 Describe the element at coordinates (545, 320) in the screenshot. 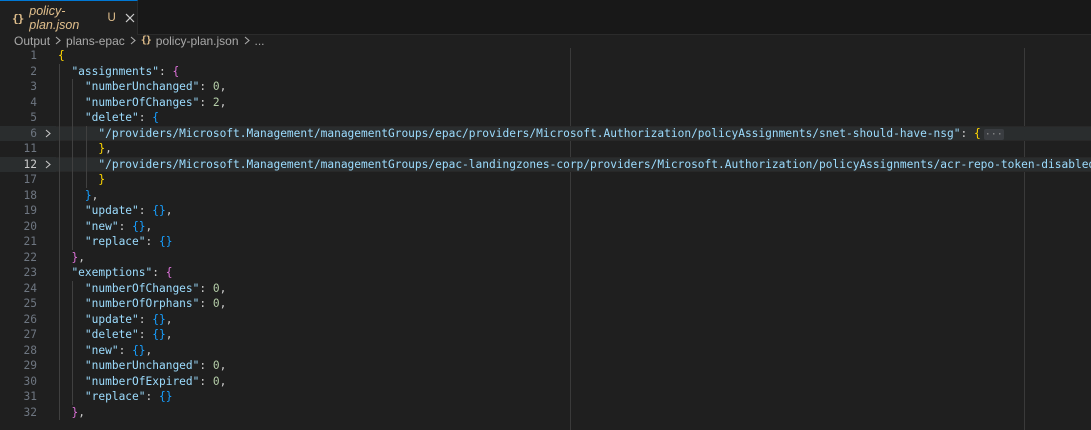

I see `code-line: 26 "update": {},` at that location.